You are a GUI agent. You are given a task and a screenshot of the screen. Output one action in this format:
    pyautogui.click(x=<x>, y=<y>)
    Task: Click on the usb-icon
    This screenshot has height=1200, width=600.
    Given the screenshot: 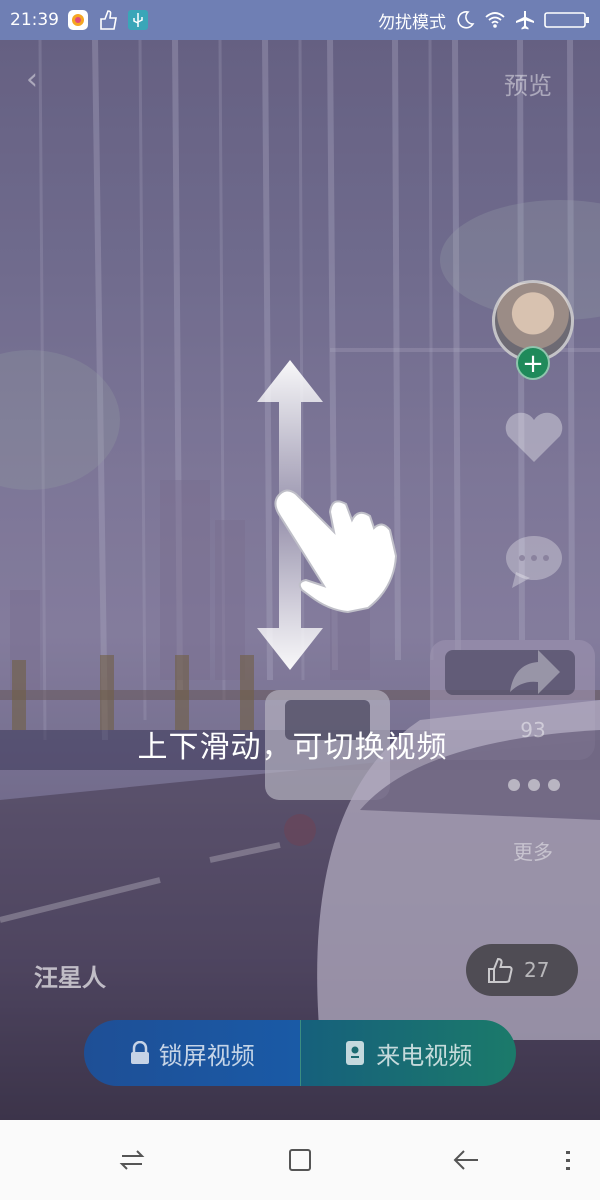 What is the action you would take?
    pyautogui.click(x=138, y=20)
    